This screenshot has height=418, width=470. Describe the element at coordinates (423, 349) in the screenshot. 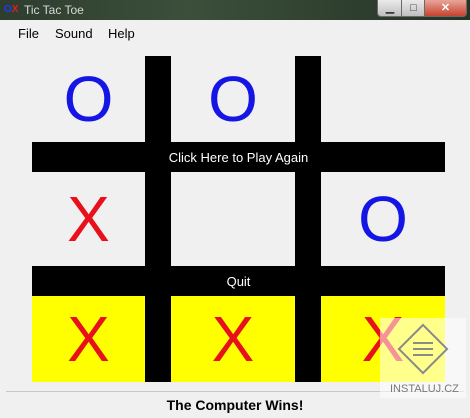

I see `stamp-icon` at that location.